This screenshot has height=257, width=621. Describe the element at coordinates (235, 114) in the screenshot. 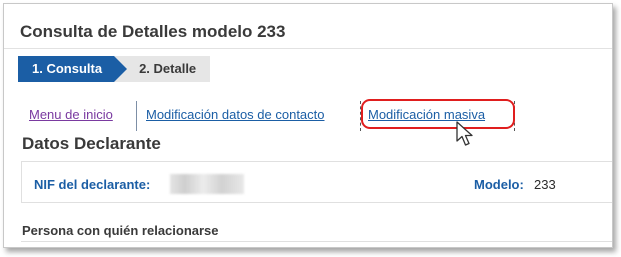

I see `link-modificacion-datos-contacto: Modificación datos de contacto` at that location.